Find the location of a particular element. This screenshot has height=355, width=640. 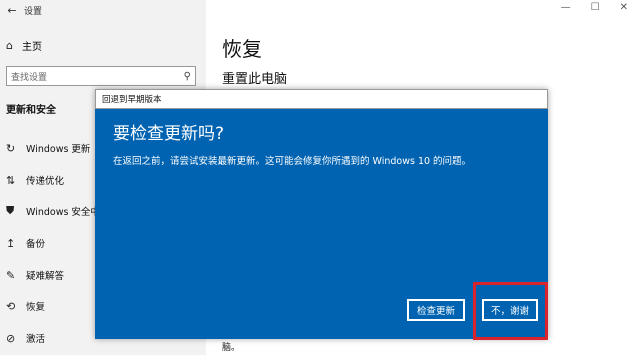

sidebar-item-activation: ⊘ 激活 is located at coordinates (26, 338).